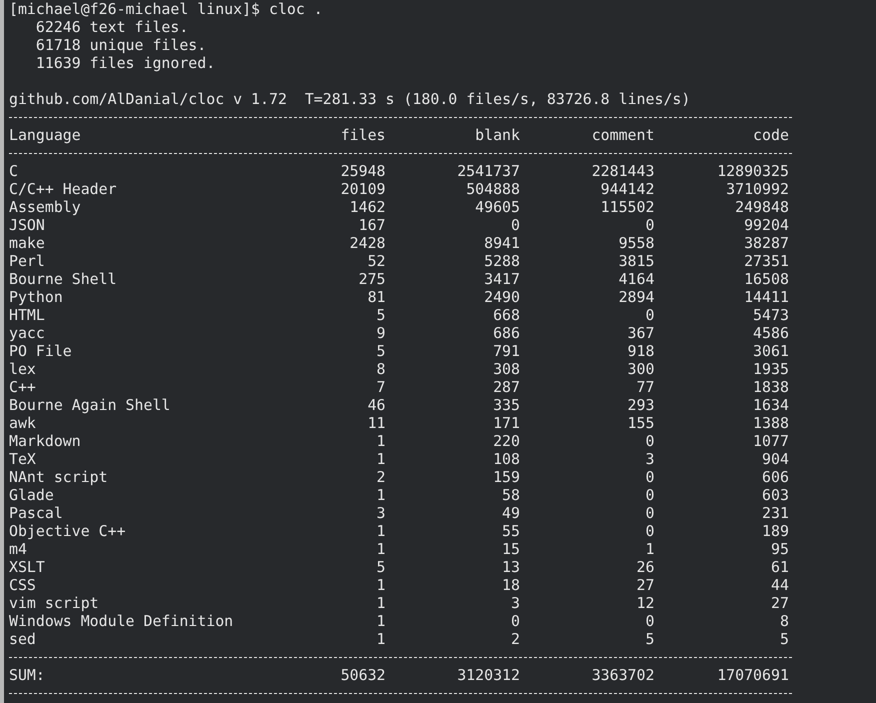  What do you see at coordinates (377, 261) in the screenshot?
I see `table-cell: 52` at bounding box center [377, 261].